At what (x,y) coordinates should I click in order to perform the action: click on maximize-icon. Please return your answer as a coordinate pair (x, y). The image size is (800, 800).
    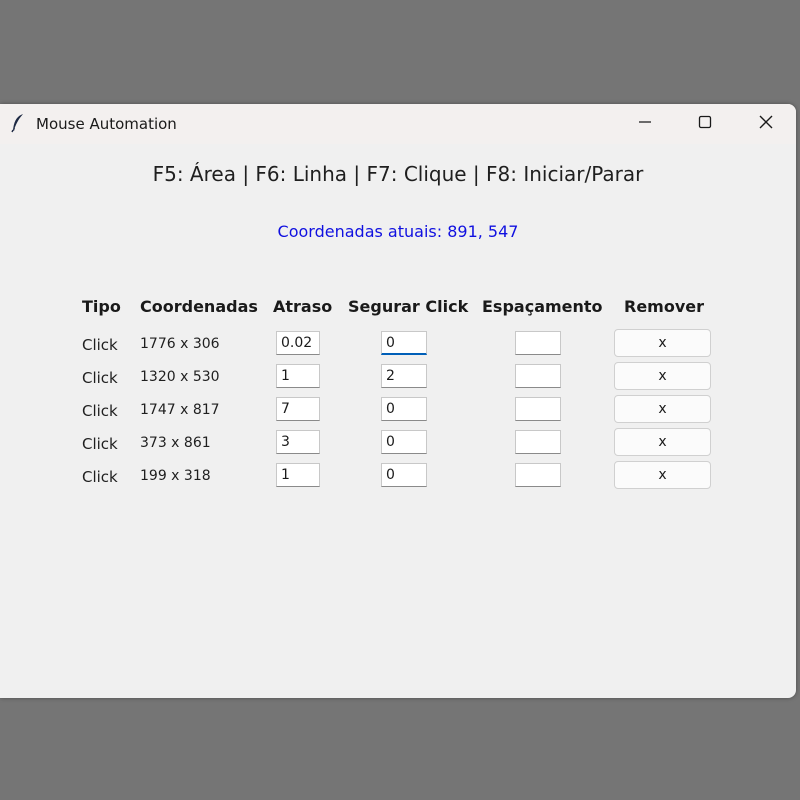
    Looking at the image, I should click on (705, 124).